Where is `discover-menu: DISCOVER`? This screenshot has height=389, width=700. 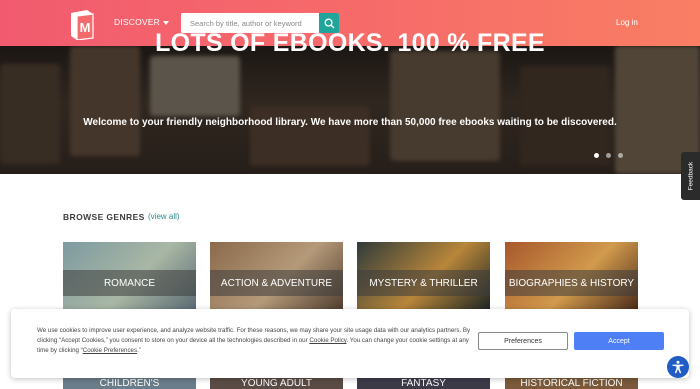 discover-menu: DISCOVER is located at coordinates (141, 22).